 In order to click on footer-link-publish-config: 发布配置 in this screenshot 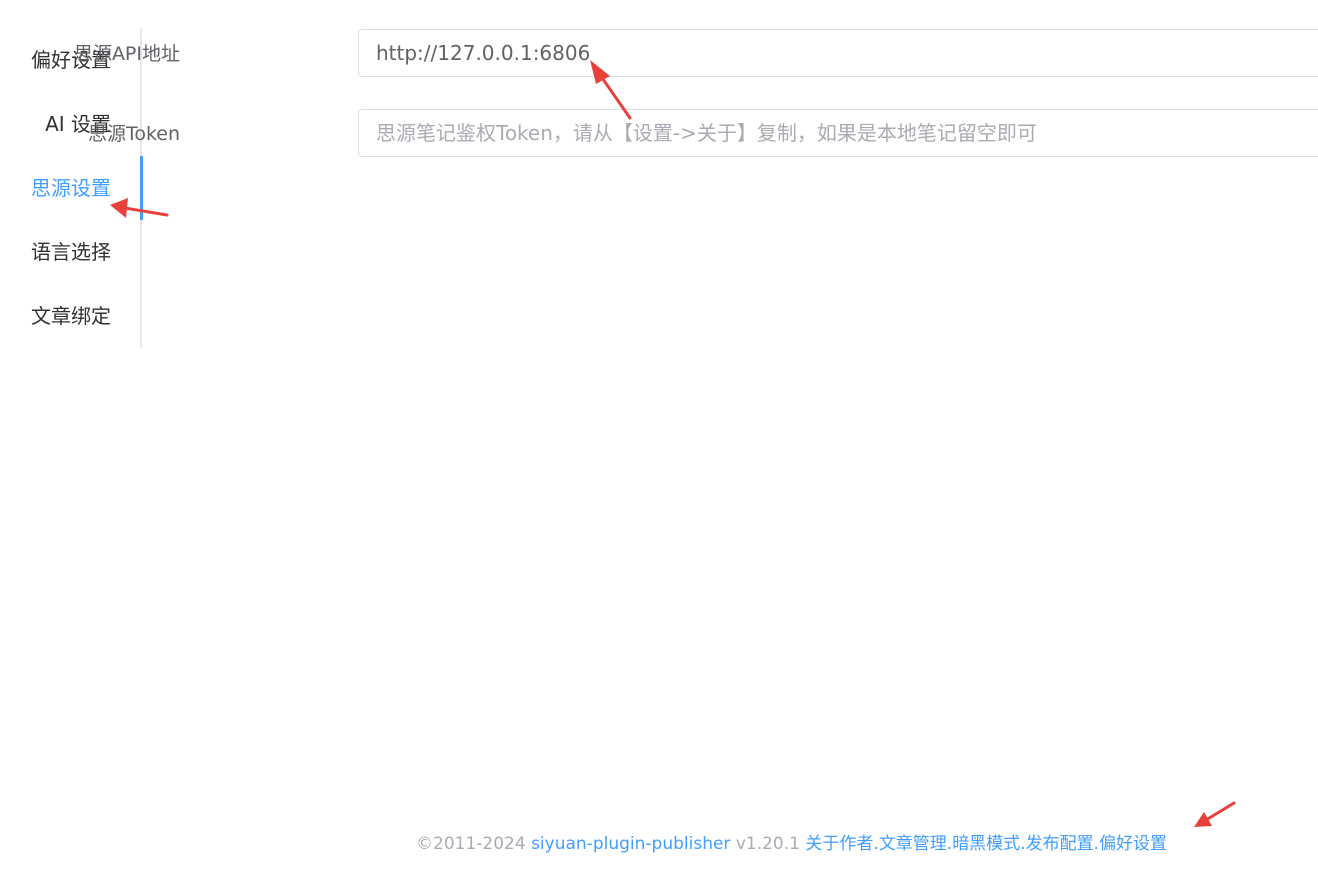, I will do `click(1060, 844)`.